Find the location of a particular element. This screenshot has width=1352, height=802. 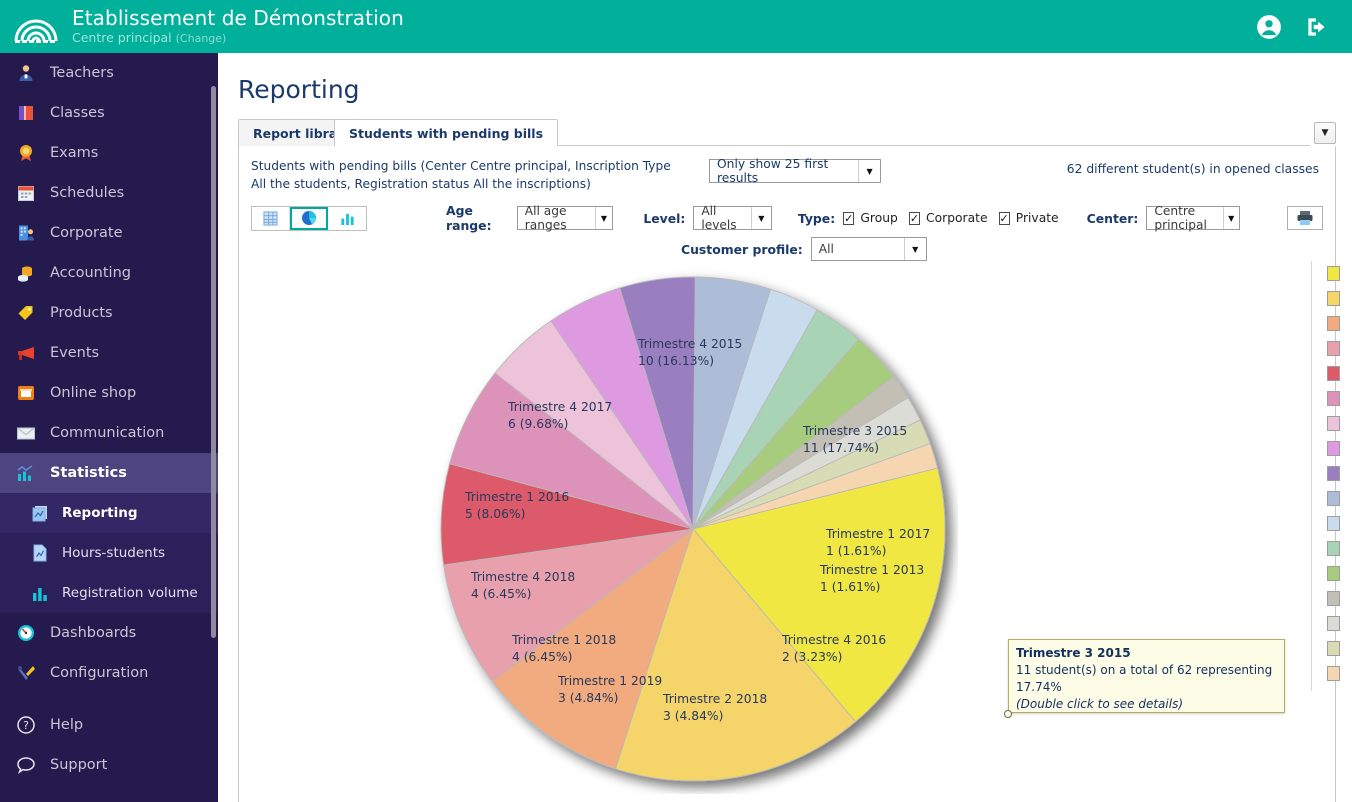

type-corporate-checkbox: ✓ is located at coordinates (914, 218).